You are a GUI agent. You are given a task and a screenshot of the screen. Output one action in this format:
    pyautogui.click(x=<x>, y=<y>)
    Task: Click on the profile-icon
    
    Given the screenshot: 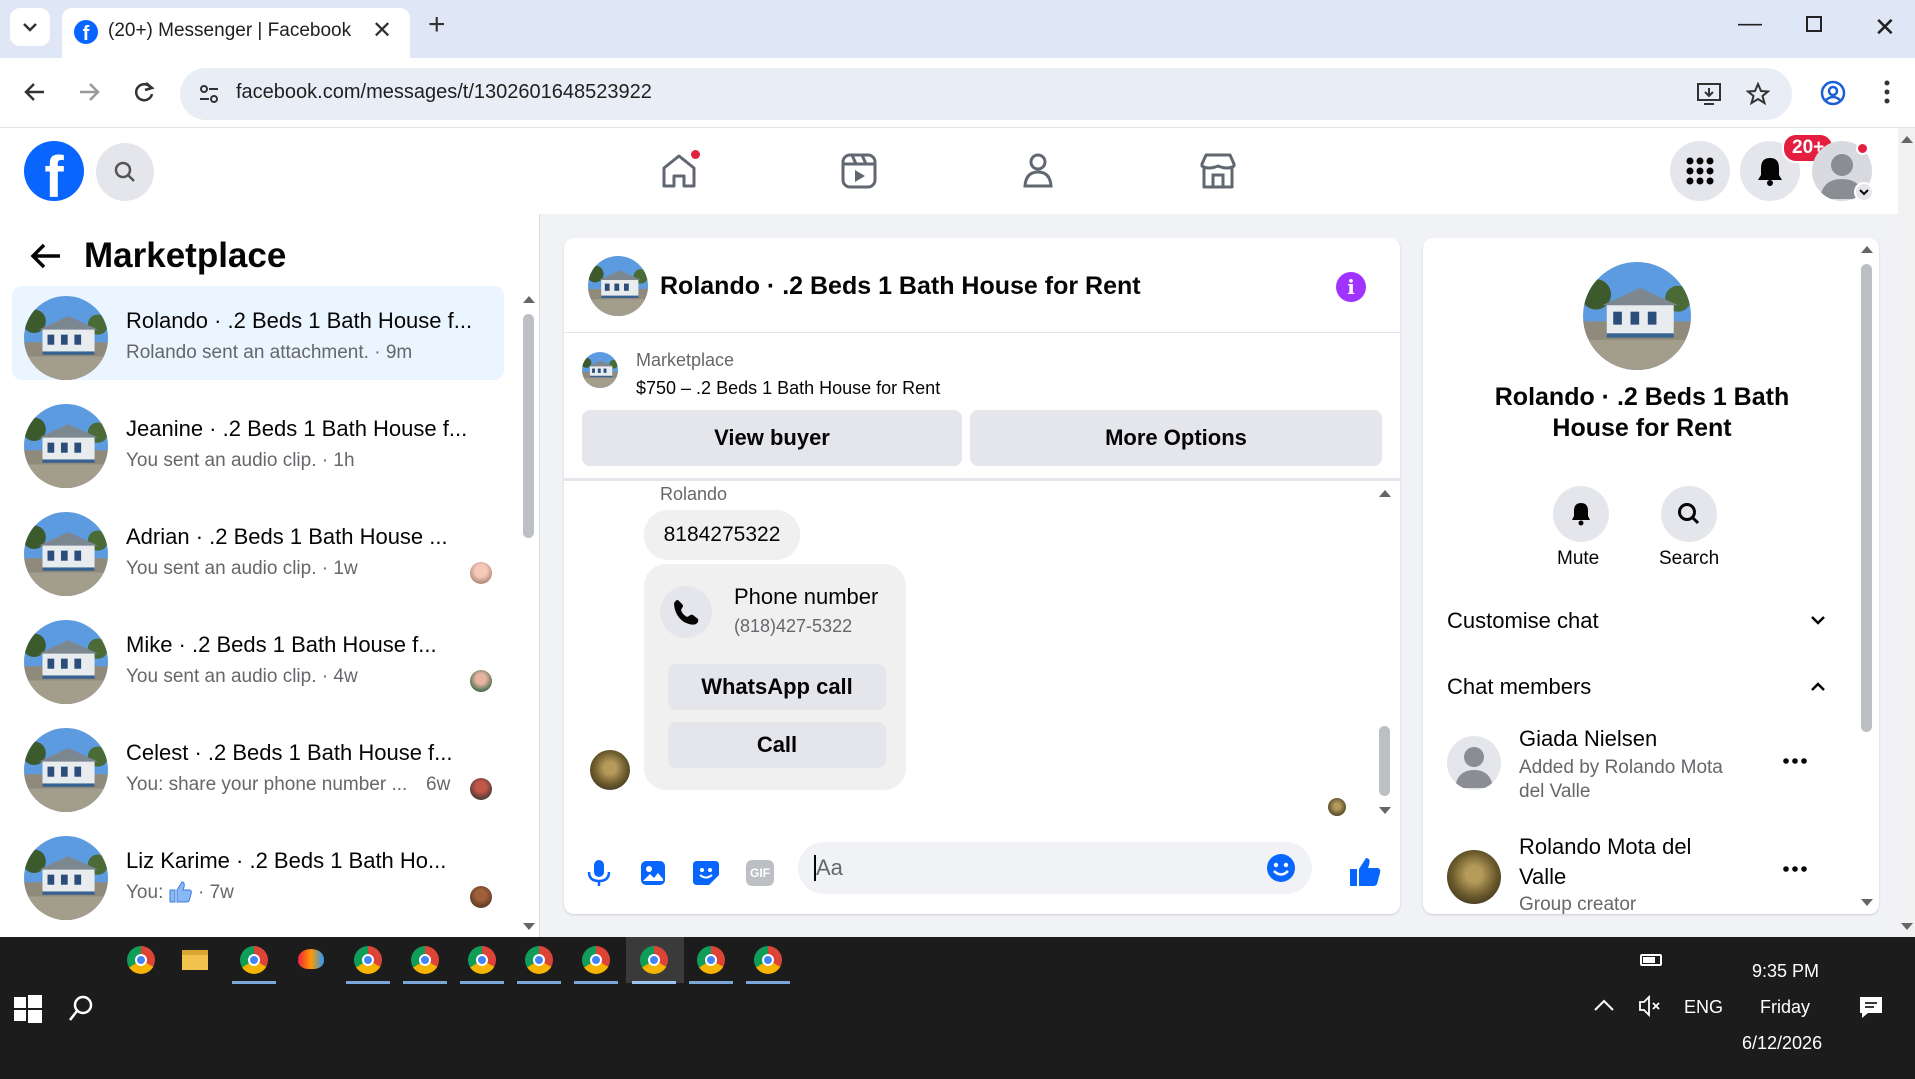 What is the action you would take?
    pyautogui.click(x=1833, y=93)
    